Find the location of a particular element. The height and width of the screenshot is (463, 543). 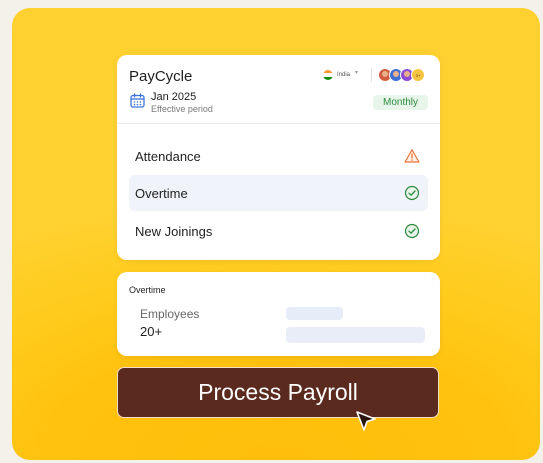

calendar-icon is located at coordinates (137, 100).